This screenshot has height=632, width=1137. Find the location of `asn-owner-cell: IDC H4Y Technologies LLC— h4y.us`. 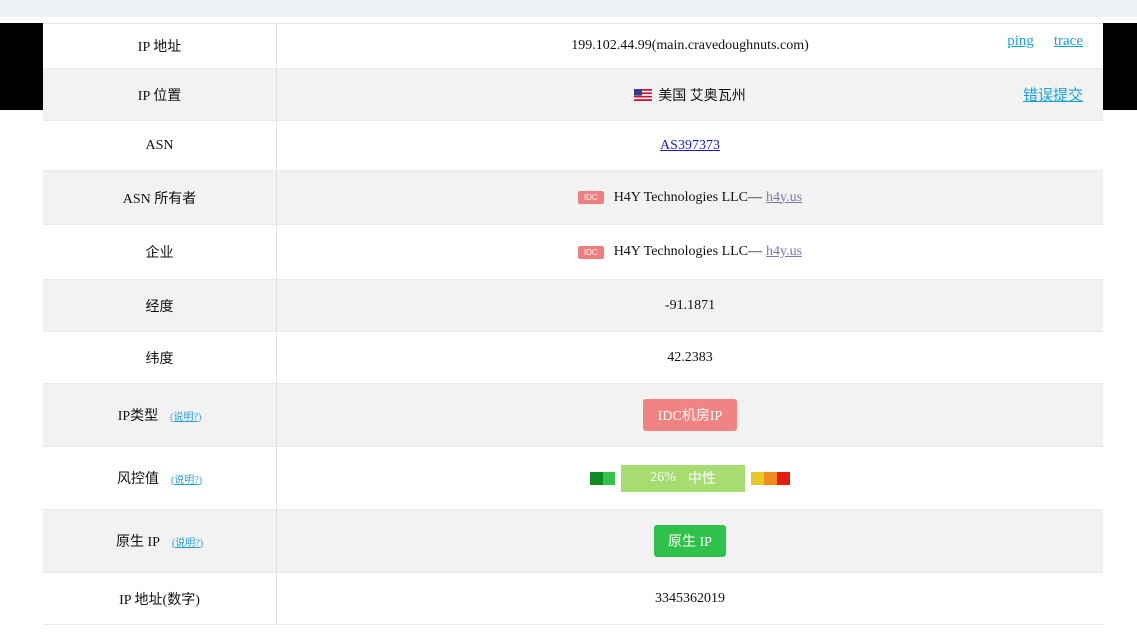

asn-owner-cell: IDC H4Y Technologies LLC— h4y.us is located at coordinates (690, 197).